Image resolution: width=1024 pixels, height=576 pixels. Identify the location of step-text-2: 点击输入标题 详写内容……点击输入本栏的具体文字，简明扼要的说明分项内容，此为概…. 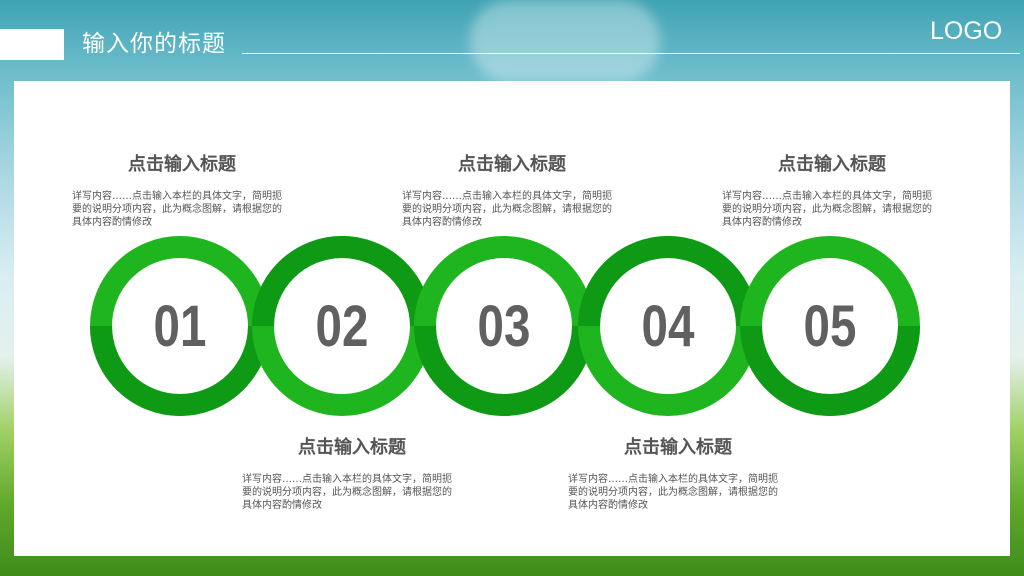
(352, 472).